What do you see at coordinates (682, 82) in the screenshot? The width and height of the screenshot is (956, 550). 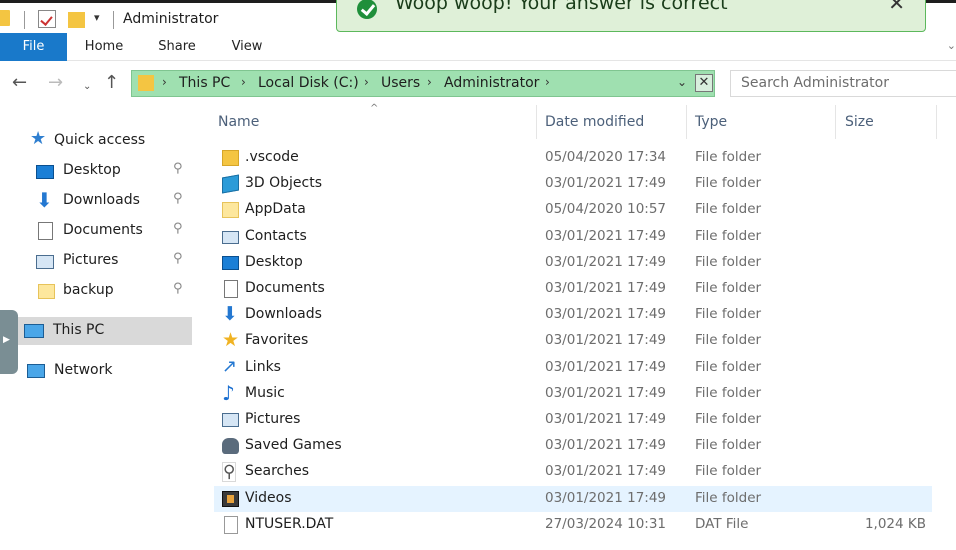 I see `address-dropdown-icon: ⌄` at bounding box center [682, 82].